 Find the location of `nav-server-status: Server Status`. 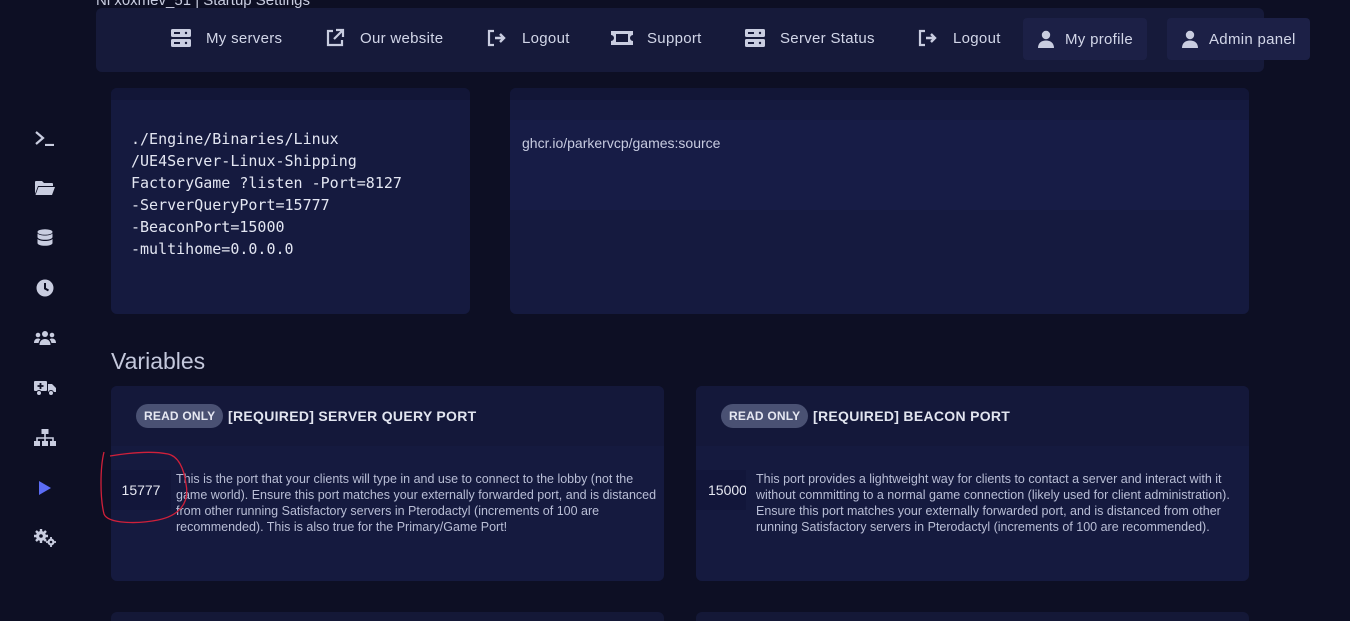

nav-server-status: Server Status is located at coordinates (809, 38).